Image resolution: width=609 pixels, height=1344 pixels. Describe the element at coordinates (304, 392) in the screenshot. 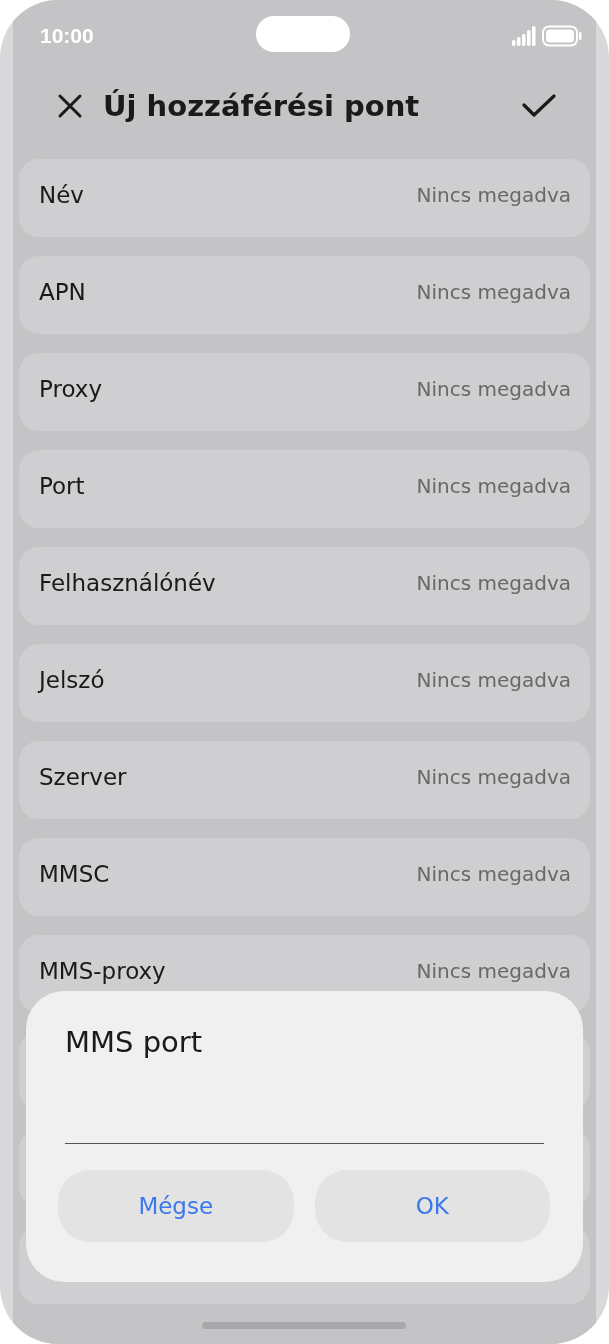

I see `setting-row: Proxy Nincs megadva` at that location.